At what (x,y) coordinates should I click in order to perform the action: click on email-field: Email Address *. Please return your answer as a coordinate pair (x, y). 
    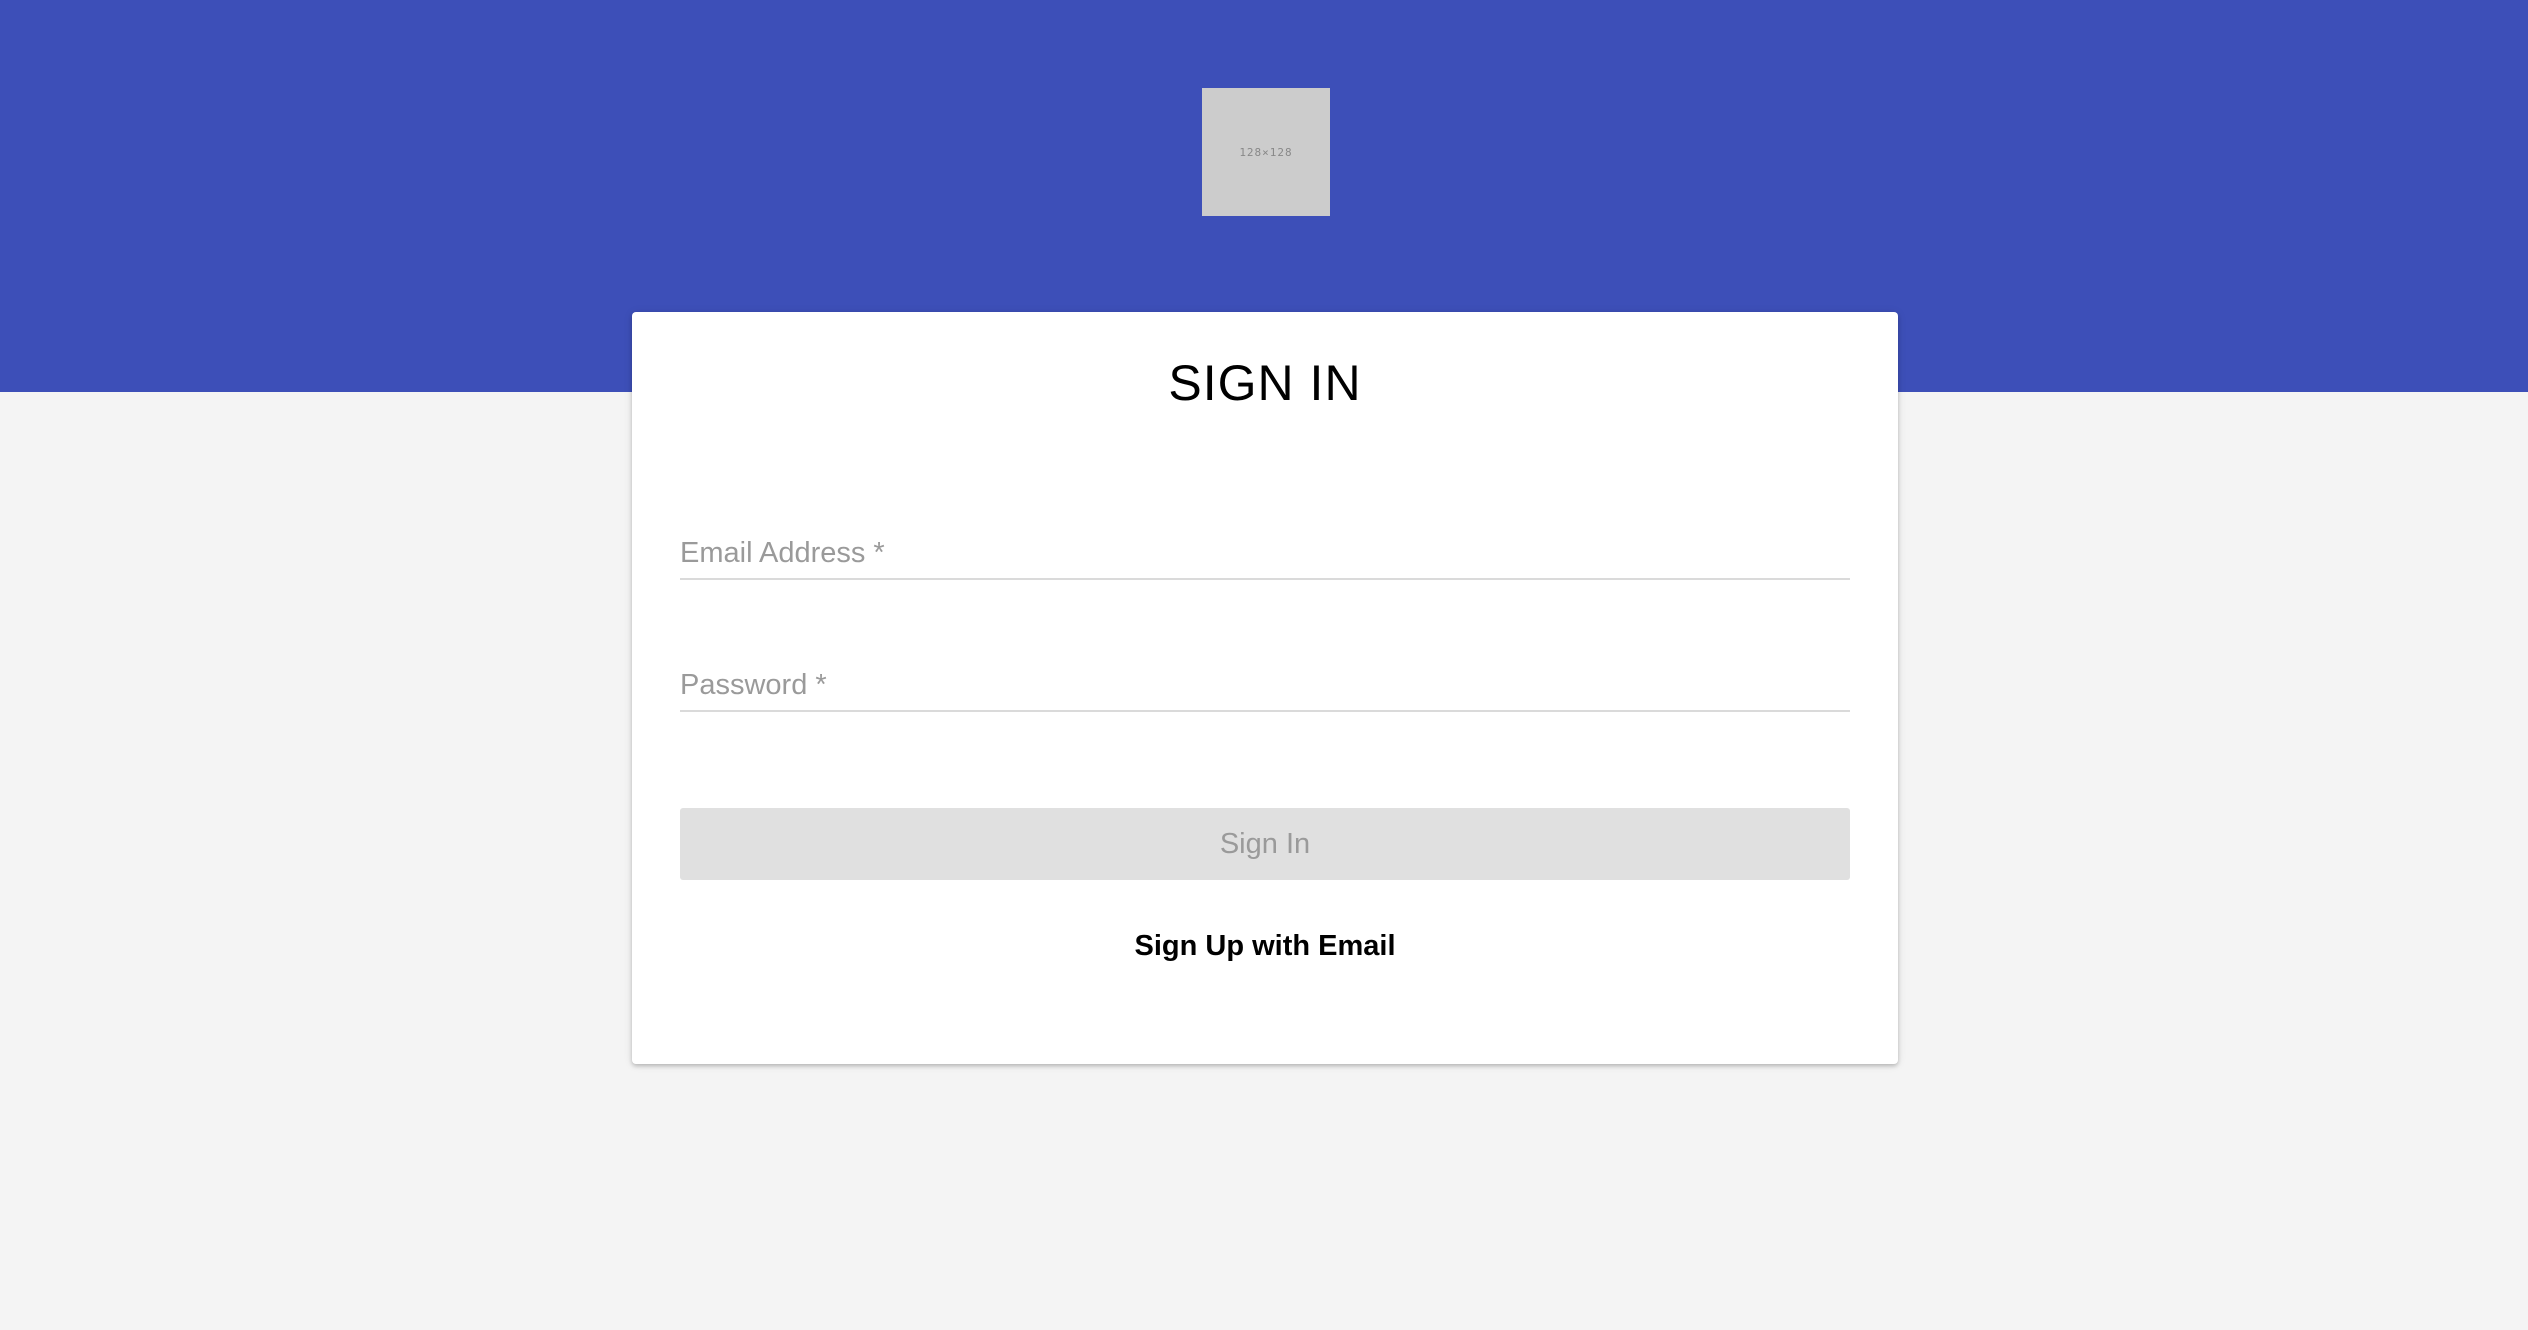
    Looking at the image, I should click on (1267, 558).